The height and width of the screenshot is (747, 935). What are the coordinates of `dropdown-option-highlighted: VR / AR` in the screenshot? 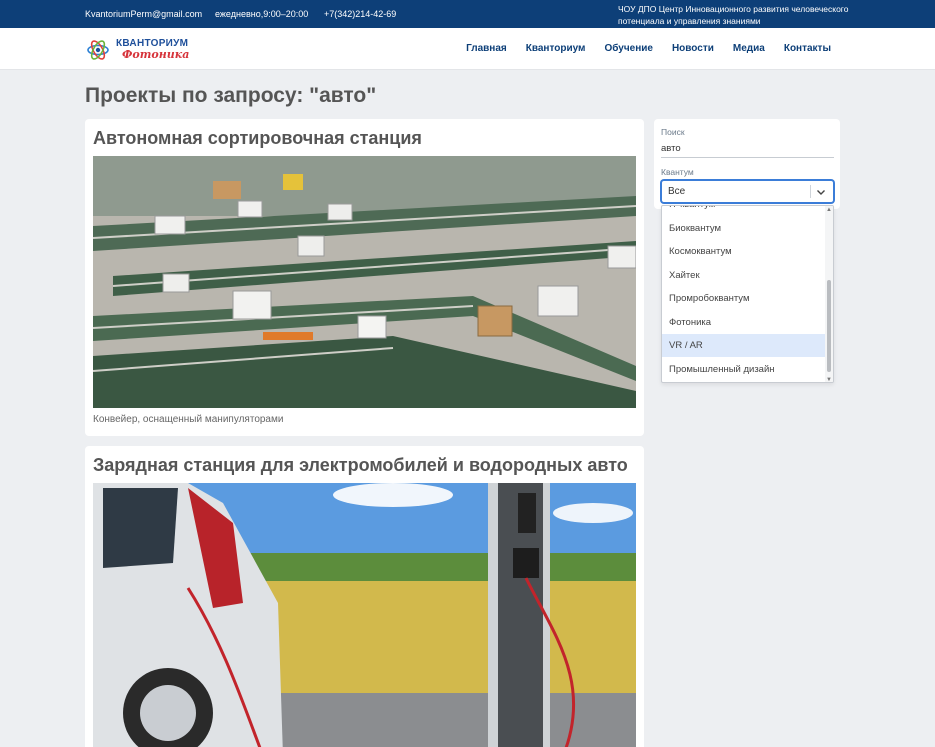 It's located at (744, 345).